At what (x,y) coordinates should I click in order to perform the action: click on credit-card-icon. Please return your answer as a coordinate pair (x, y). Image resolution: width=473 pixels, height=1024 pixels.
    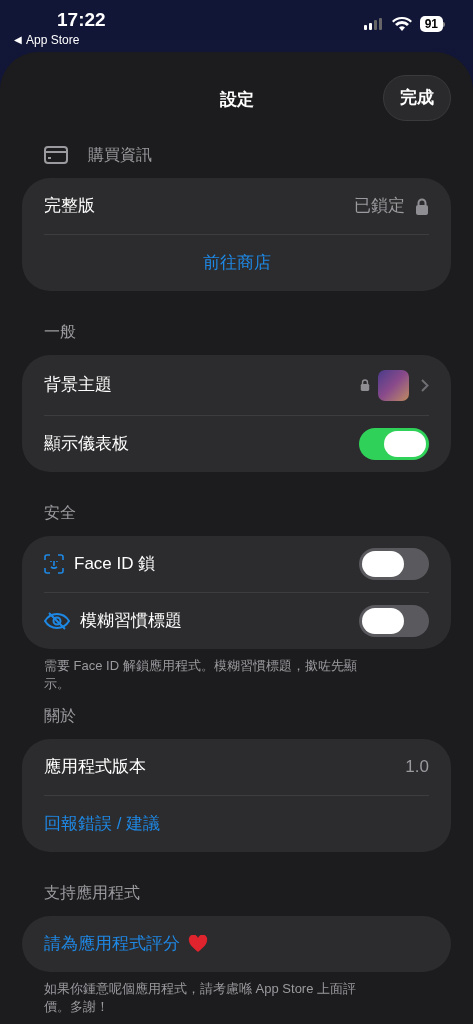
    Looking at the image, I should click on (56, 155).